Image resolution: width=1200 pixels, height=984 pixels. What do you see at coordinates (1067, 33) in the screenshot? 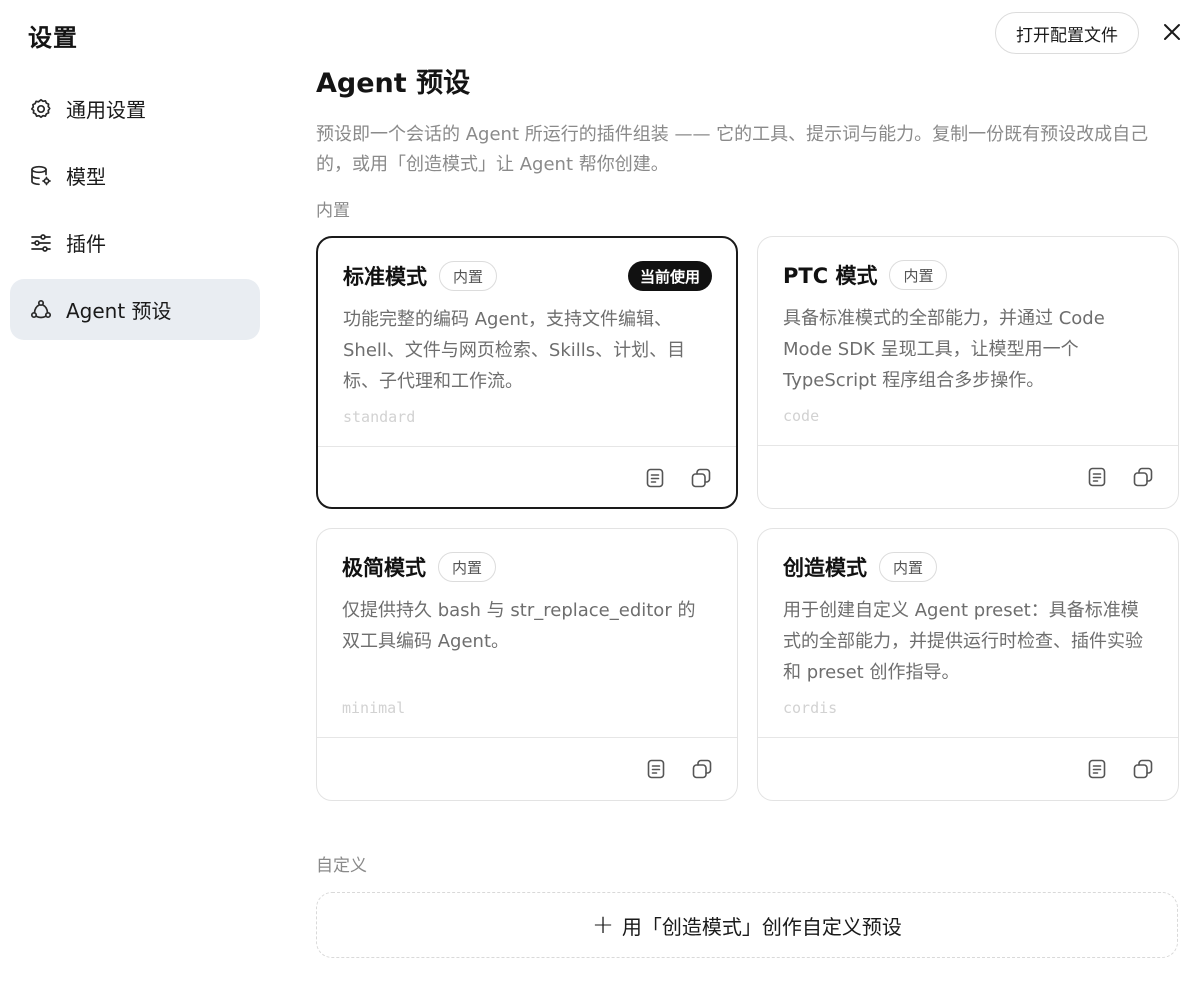
I see `open-config-file-button: 打开配置文件` at bounding box center [1067, 33].